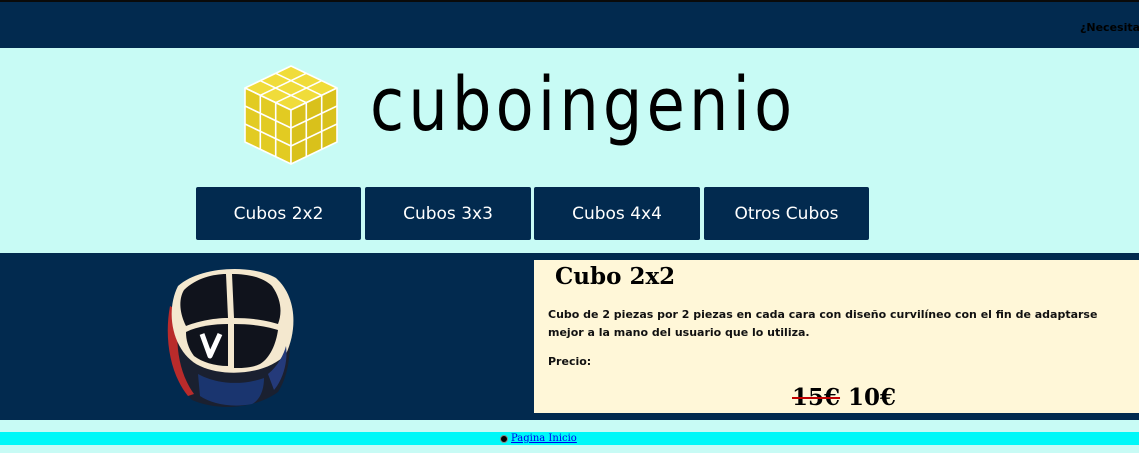 The height and width of the screenshot is (453, 1139). Describe the element at coordinates (504, 438) in the screenshot. I see `bullet-icon` at that location.